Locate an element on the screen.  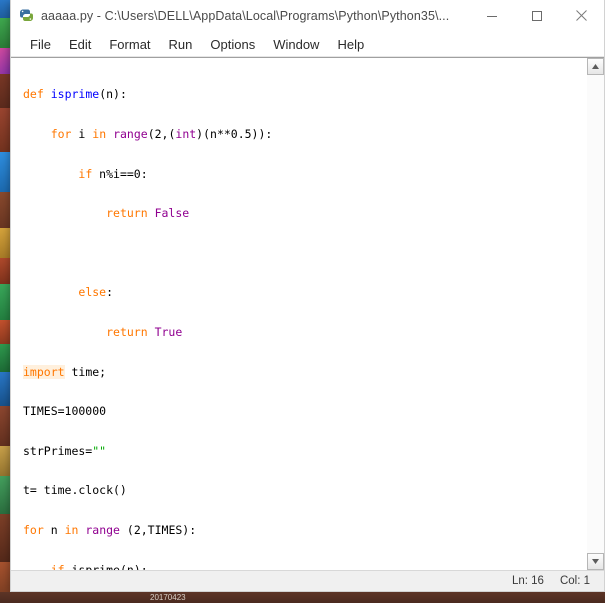
vertical-scrollbar-track is located at coordinates (595, 314).